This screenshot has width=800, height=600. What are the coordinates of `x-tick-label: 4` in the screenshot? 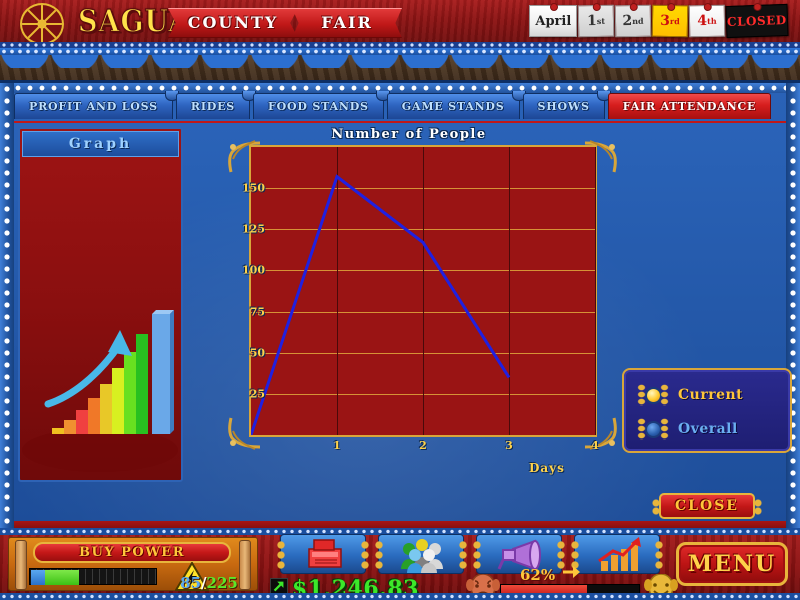 It's located at (595, 445).